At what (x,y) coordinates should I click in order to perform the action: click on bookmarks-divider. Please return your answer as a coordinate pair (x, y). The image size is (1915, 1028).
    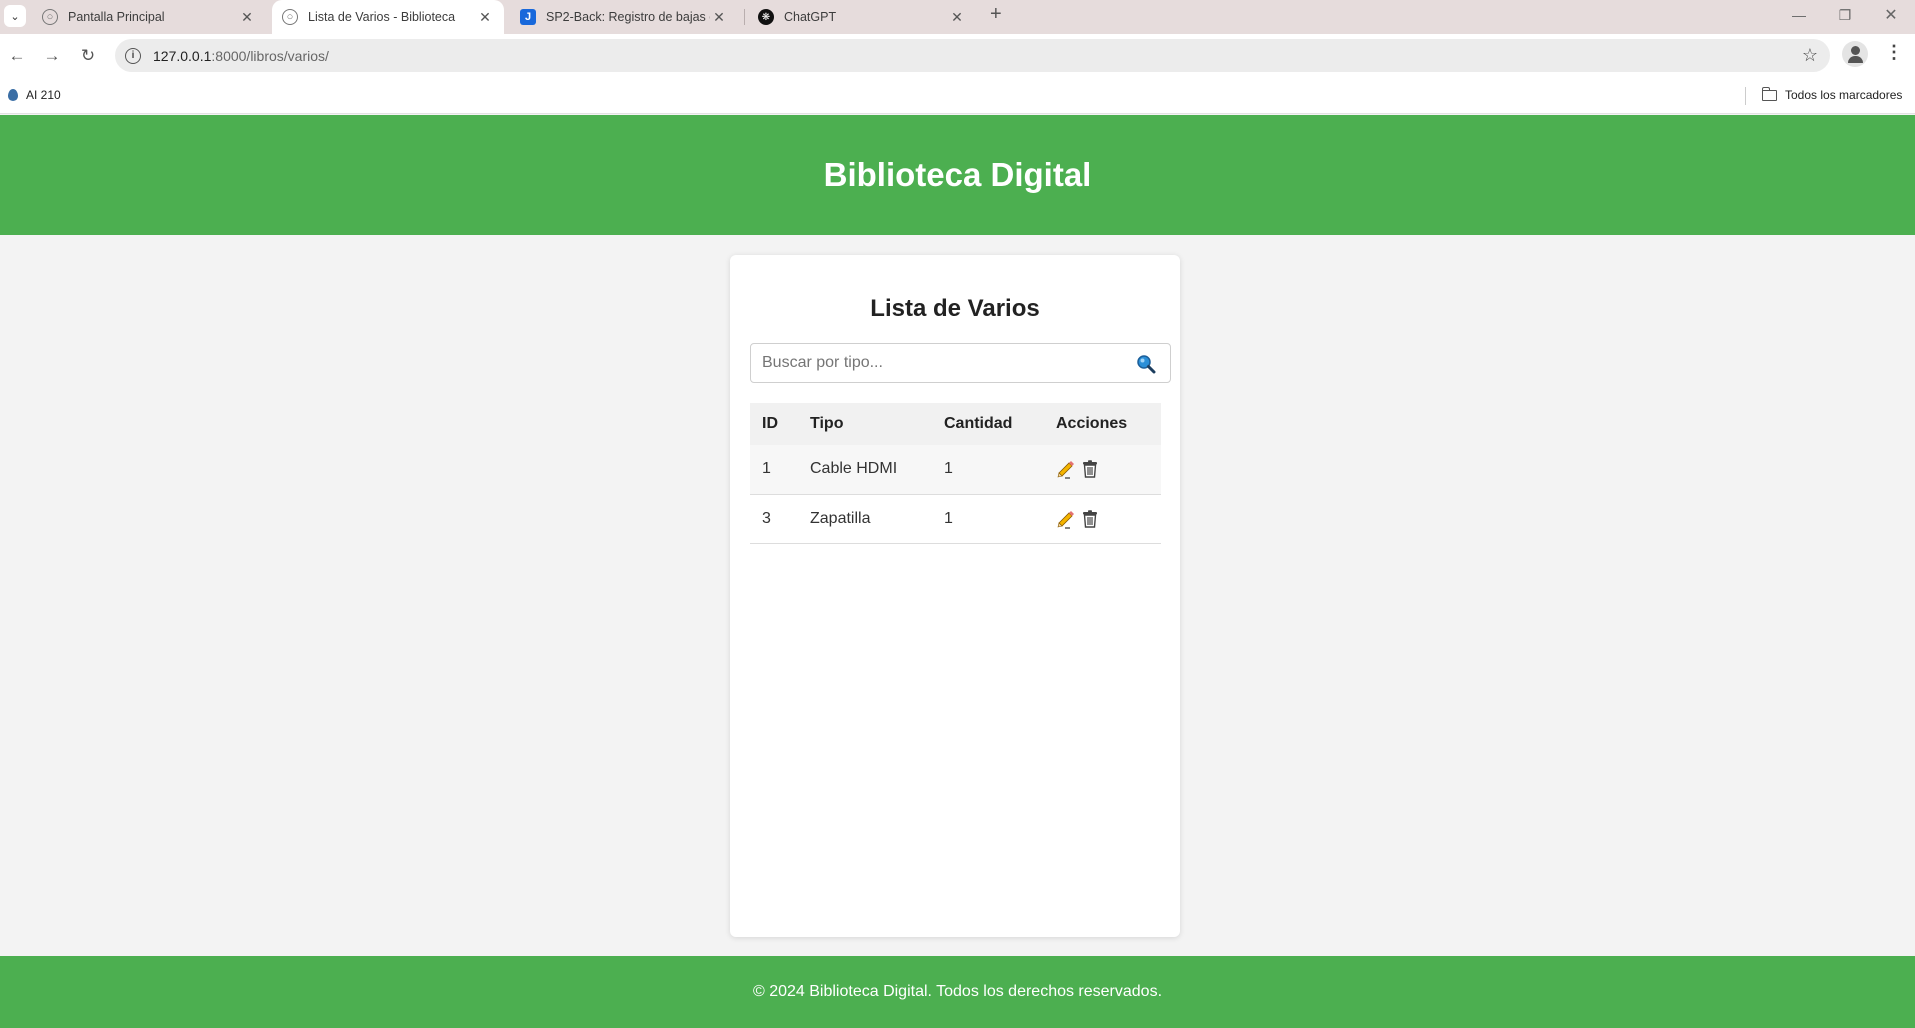
    Looking at the image, I should click on (1745, 96).